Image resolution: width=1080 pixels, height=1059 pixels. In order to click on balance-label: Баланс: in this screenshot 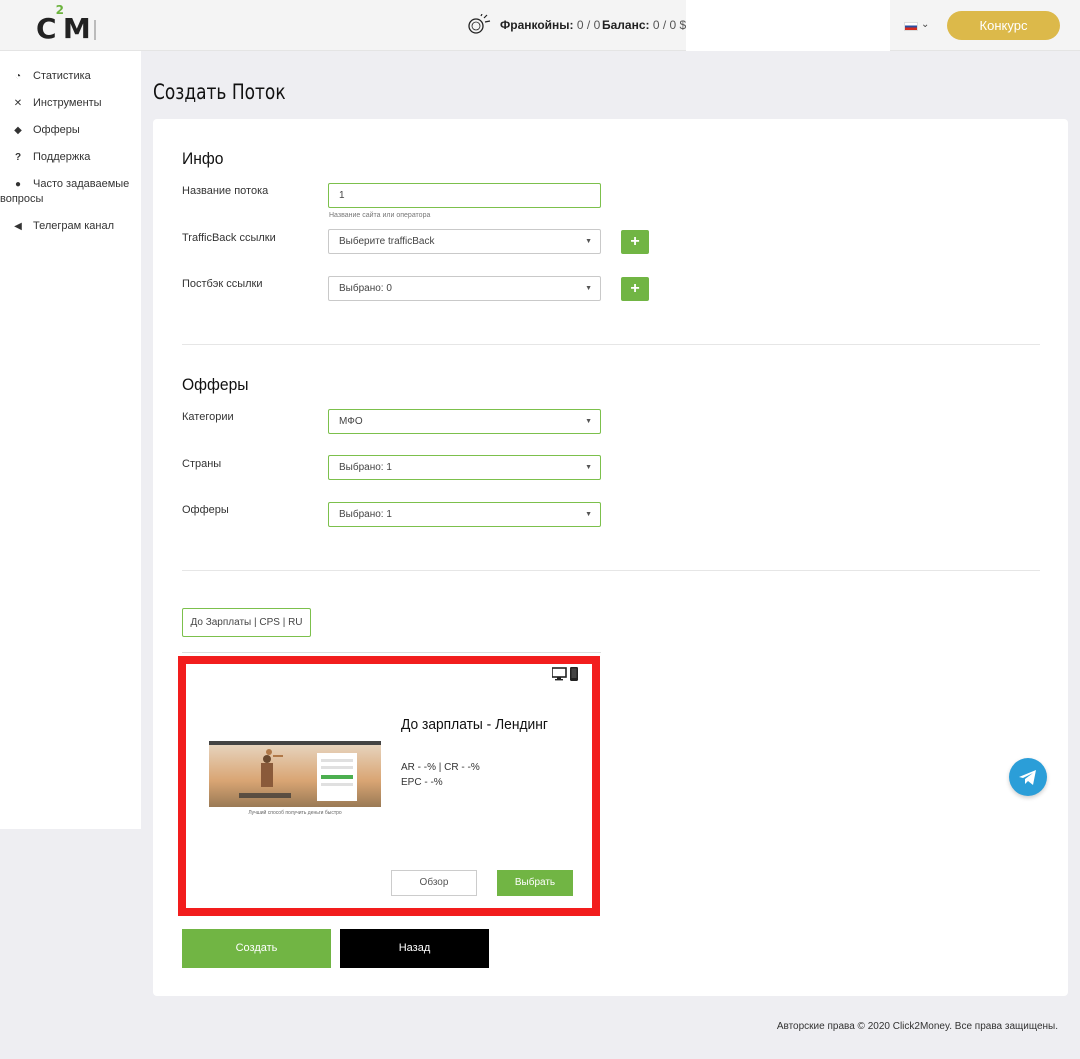, I will do `click(626, 25)`.